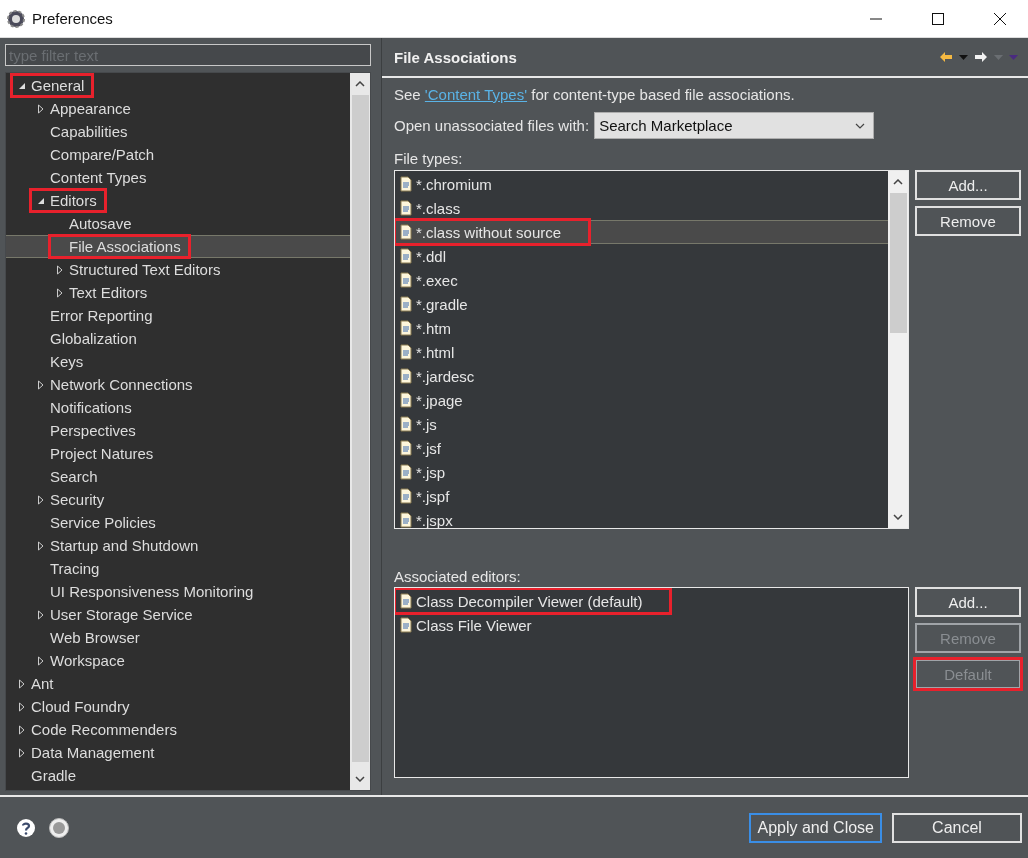 The width and height of the screenshot is (1028, 858). I want to click on tree-item: Appearance, so click(90, 108).